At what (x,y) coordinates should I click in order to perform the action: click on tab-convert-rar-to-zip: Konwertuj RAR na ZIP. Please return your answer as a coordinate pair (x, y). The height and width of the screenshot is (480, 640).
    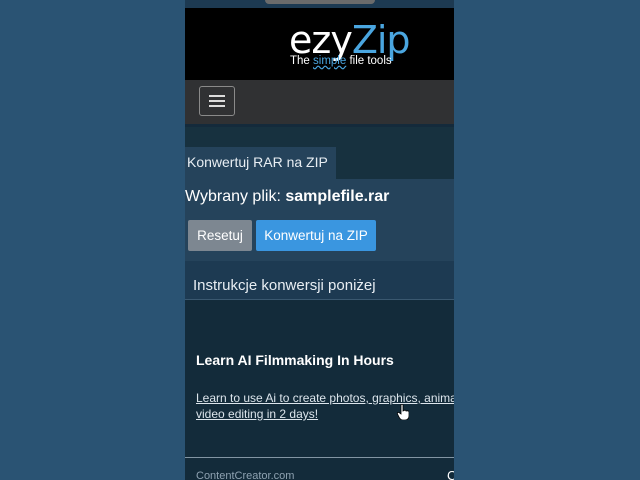
    Looking at the image, I should click on (260, 163).